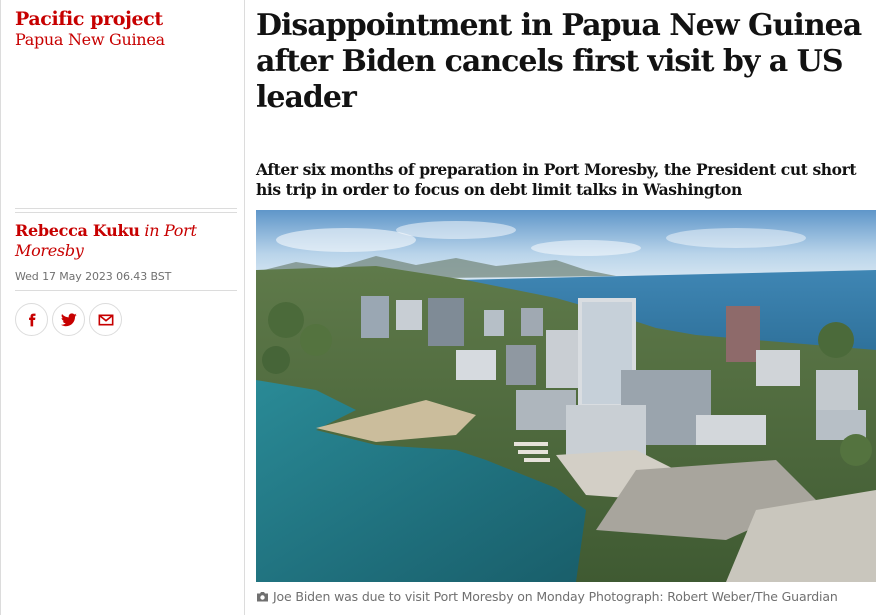 The width and height of the screenshot is (885, 615). Describe the element at coordinates (126, 319) in the screenshot. I see `share-buttons` at that location.